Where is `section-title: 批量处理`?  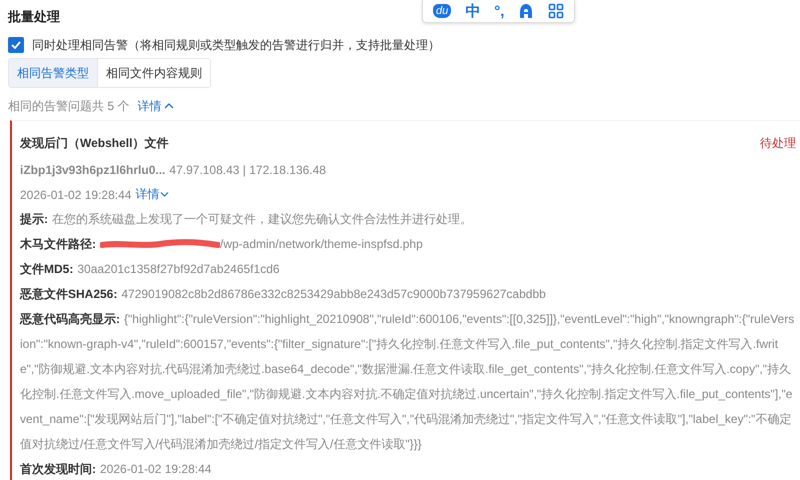 section-title: 批量处理 is located at coordinates (34, 17).